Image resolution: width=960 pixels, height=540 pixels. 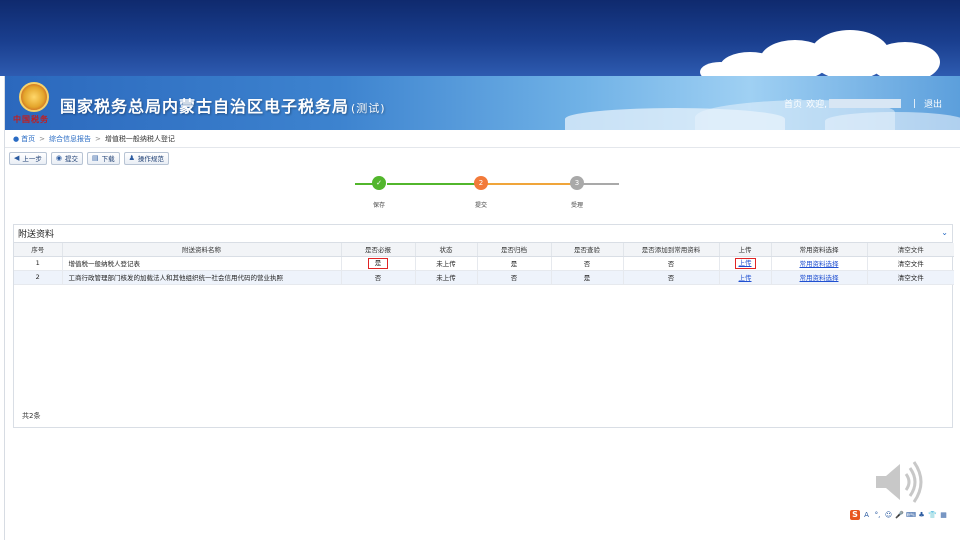 I want to click on site-title: 国家税务总局内蒙古自治区电子税务局 (测试), so click(x=223, y=105).